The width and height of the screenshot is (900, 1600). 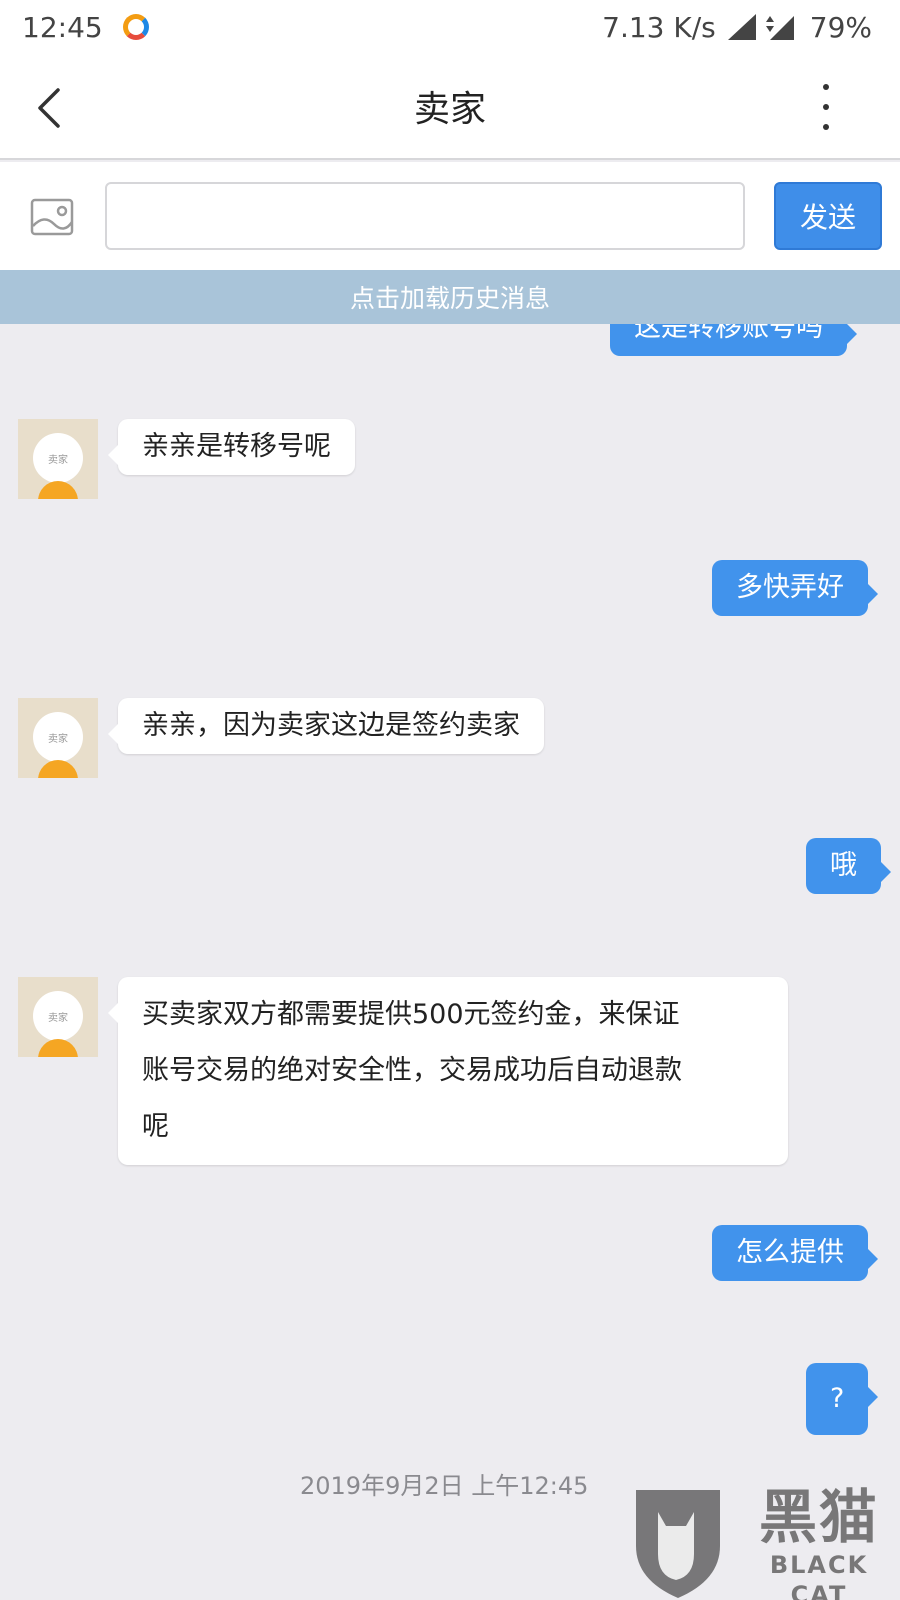 What do you see at coordinates (326, 726) in the screenshot?
I see `message-bubble-received: 亲亲，因为卖家这边是签约卖家` at bounding box center [326, 726].